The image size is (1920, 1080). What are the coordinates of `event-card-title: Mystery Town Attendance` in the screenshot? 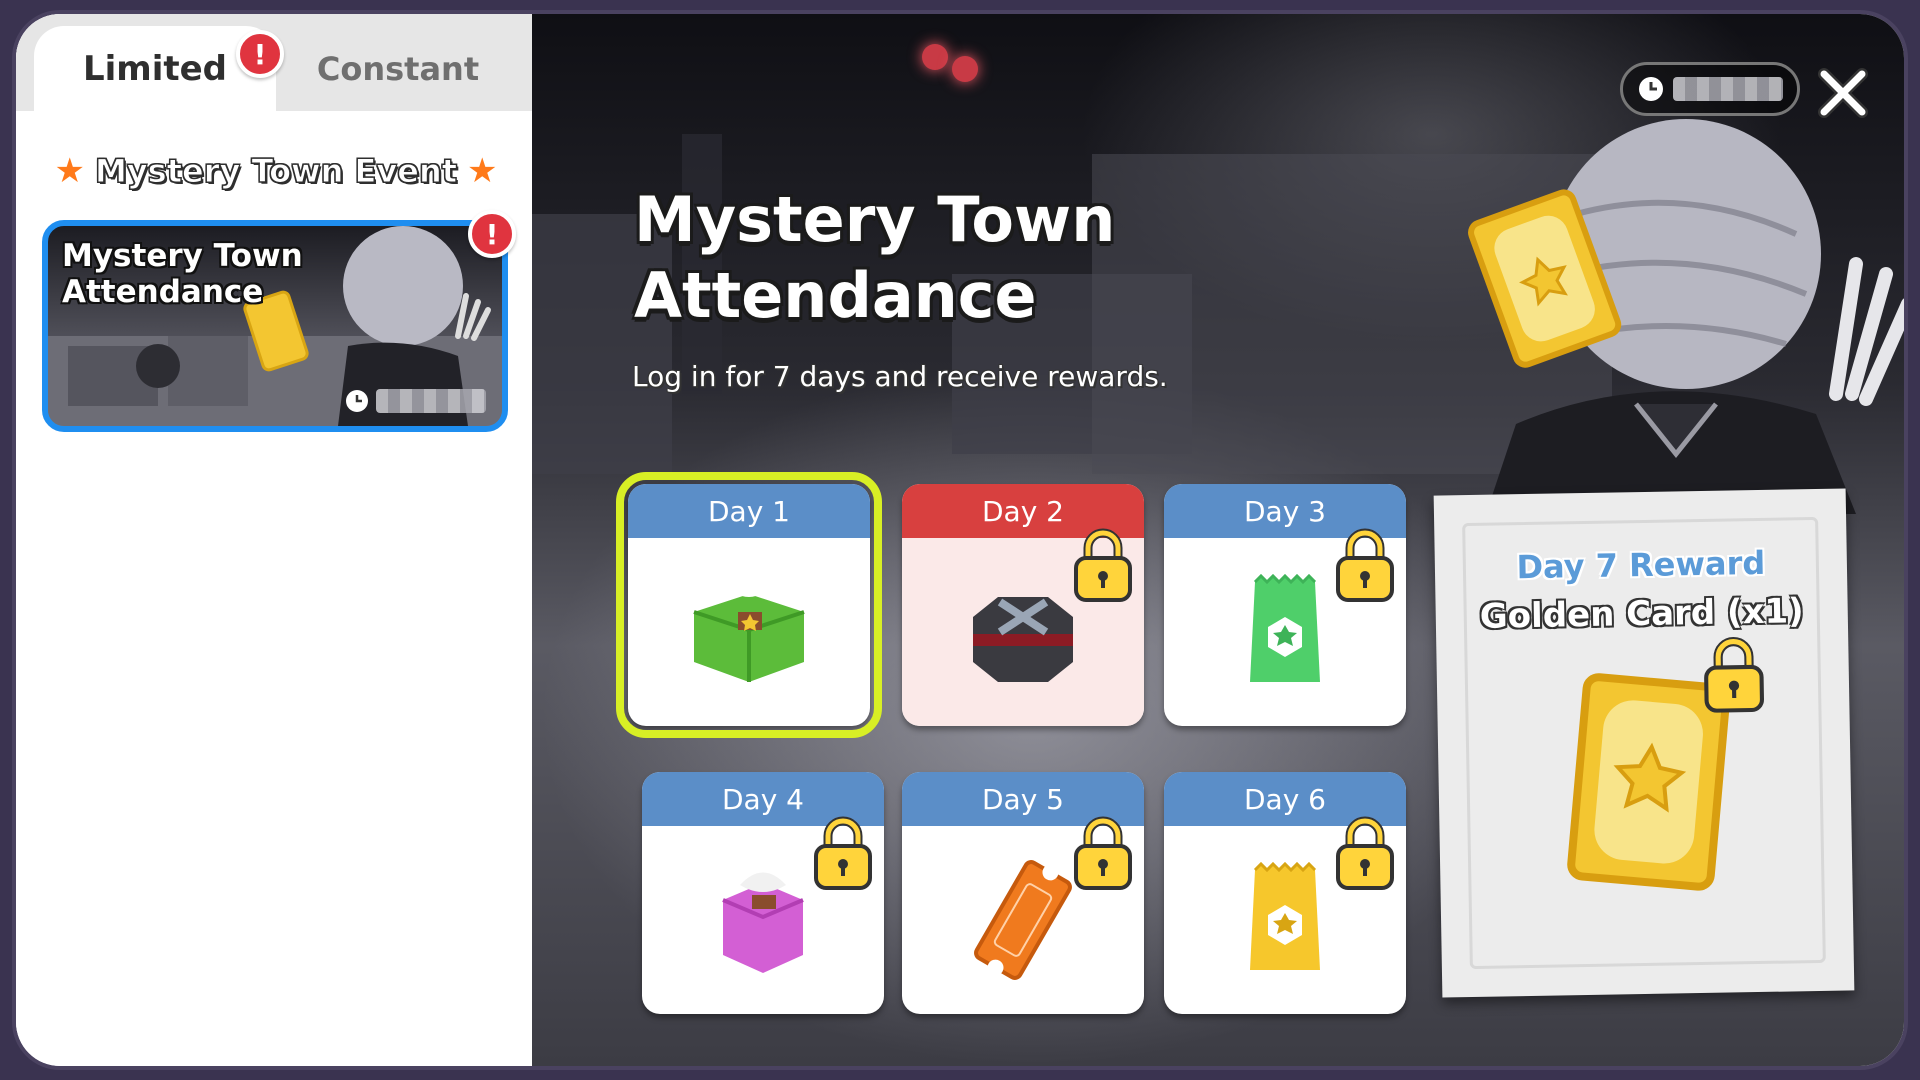 It's located at (187, 274).